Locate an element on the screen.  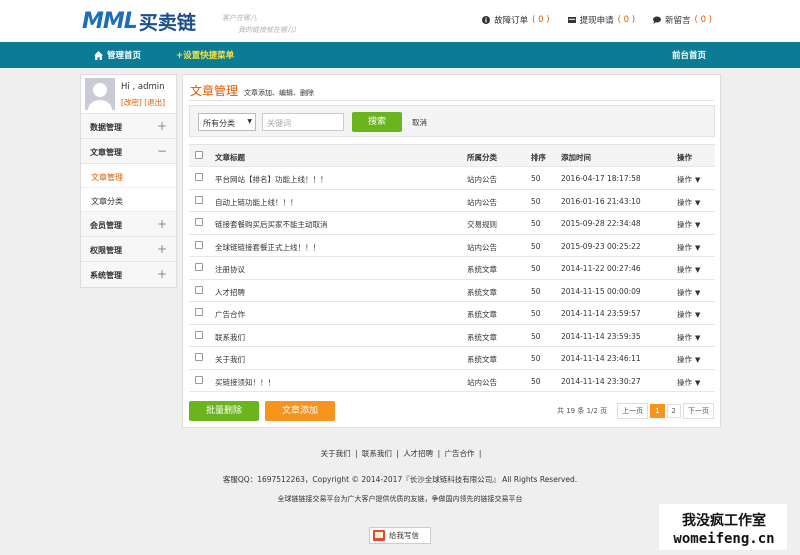
sidebar-subitem-article-mgmt: 文章管理 is located at coordinates (128, 176).